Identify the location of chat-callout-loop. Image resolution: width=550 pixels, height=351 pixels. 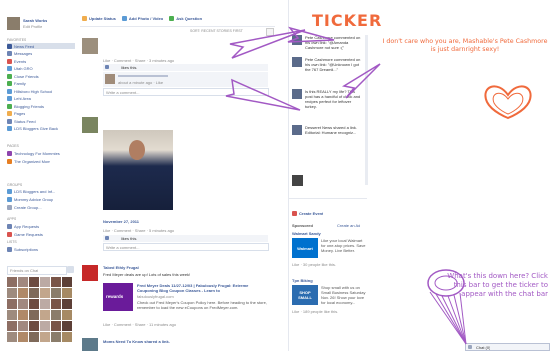
(446, 283).